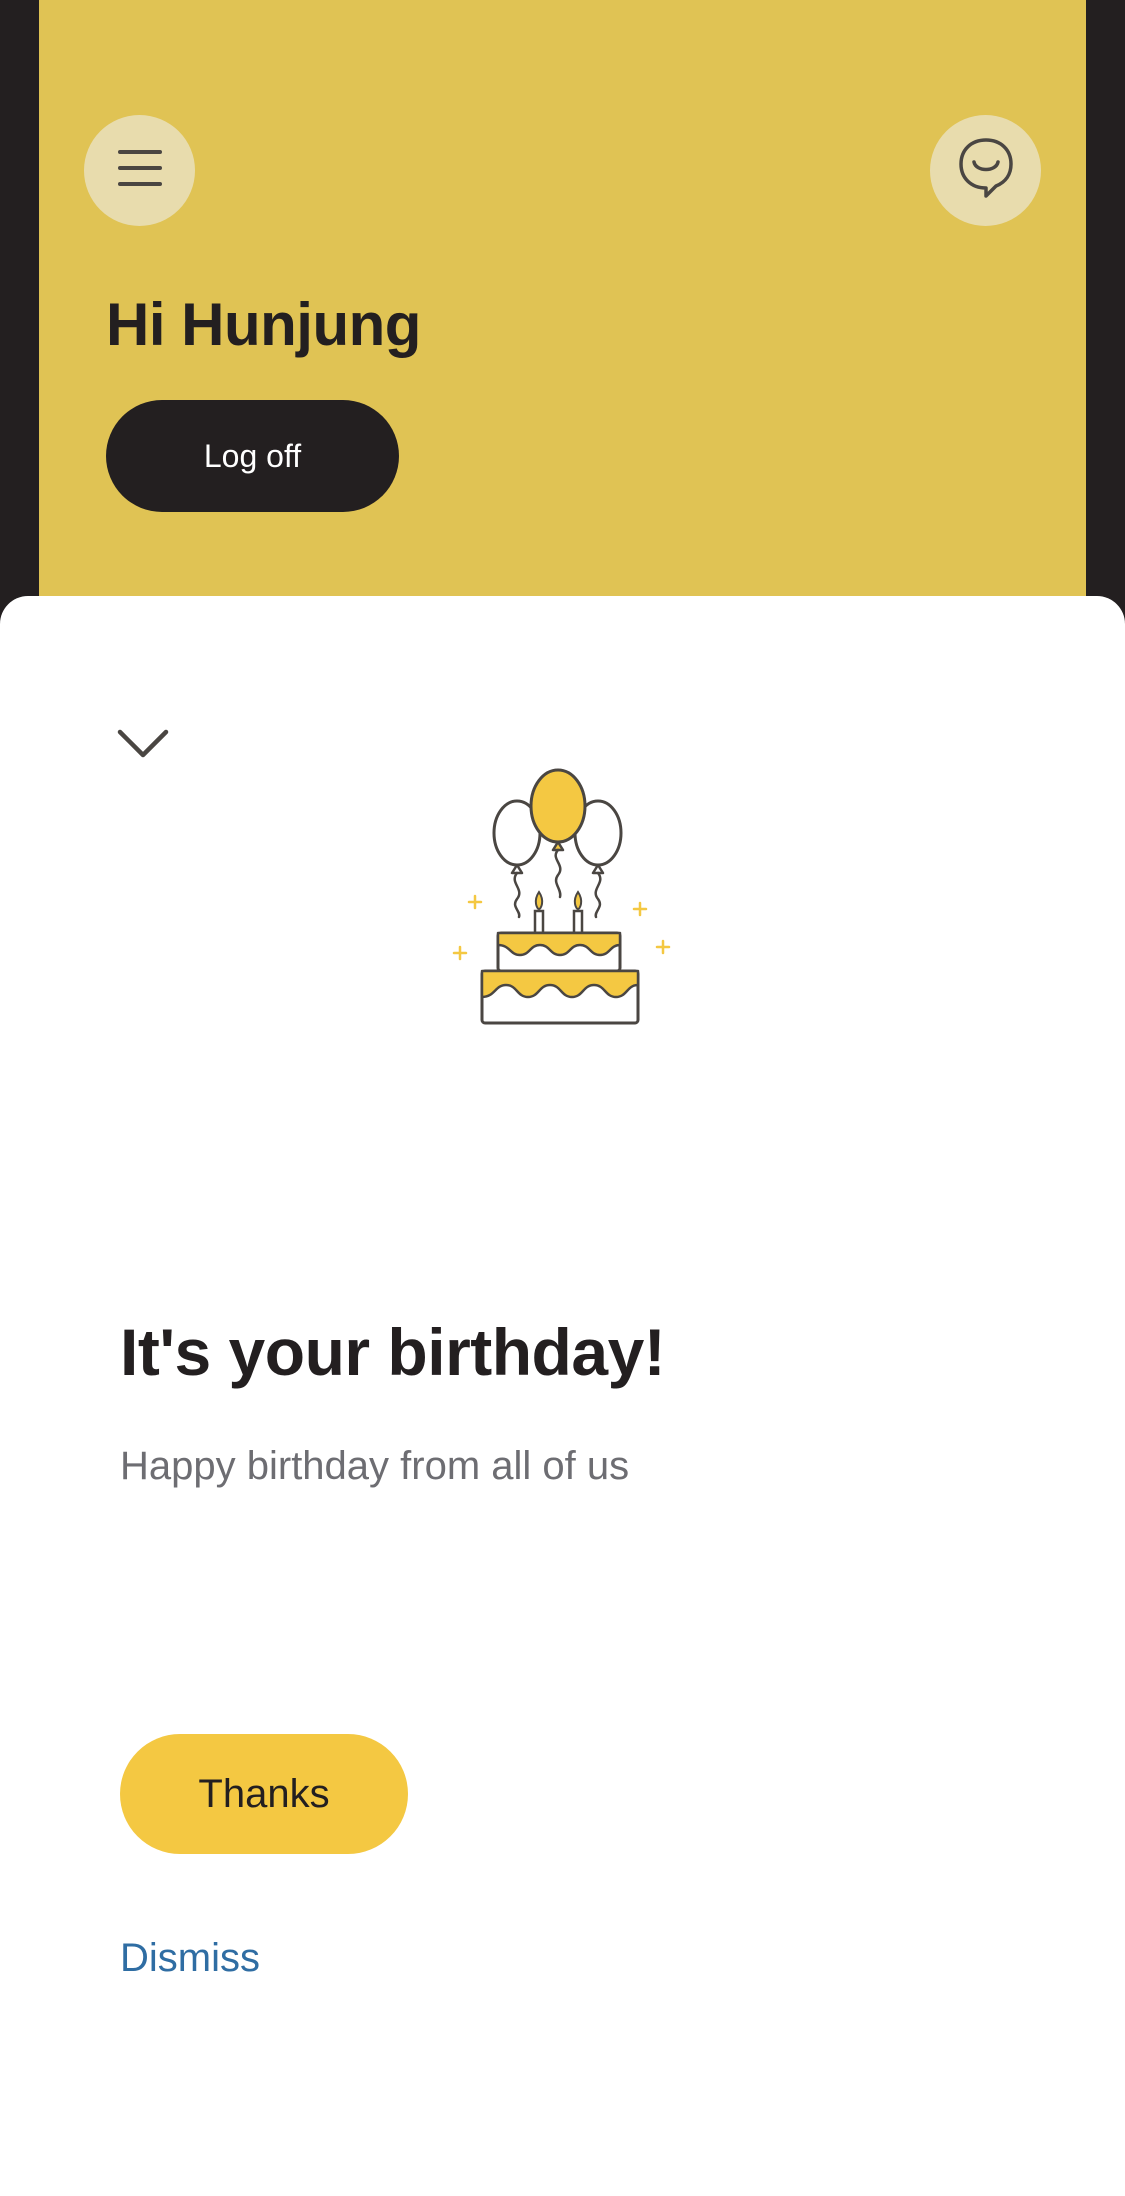 The image size is (1125, 2196). What do you see at coordinates (264, 1794) in the screenshot?
I see `thanks-button: Thanks` at bounding box center [264, 1794].